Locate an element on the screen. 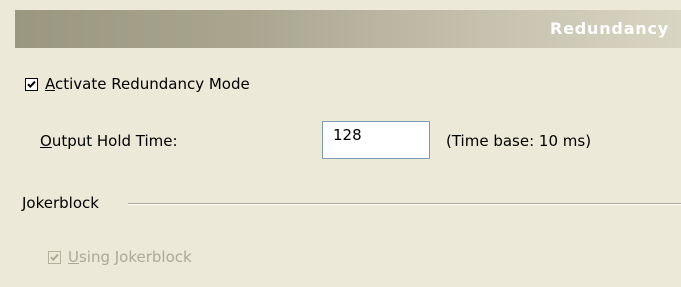 This screenshot has height=287, width=681. time-base-note: (Time base: 10 ms) is located at coordinates (519, 141).